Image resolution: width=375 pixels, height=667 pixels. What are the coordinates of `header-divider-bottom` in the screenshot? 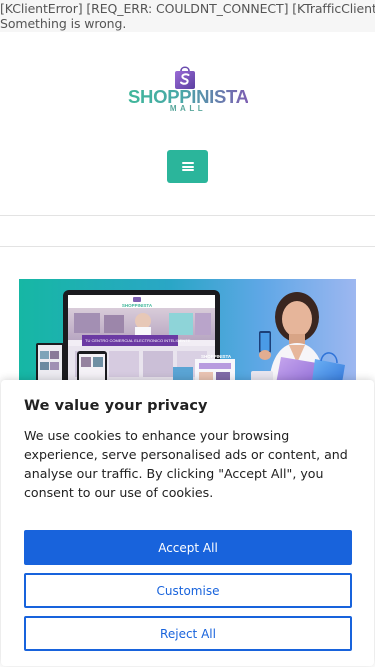 It's located at (187, 246).